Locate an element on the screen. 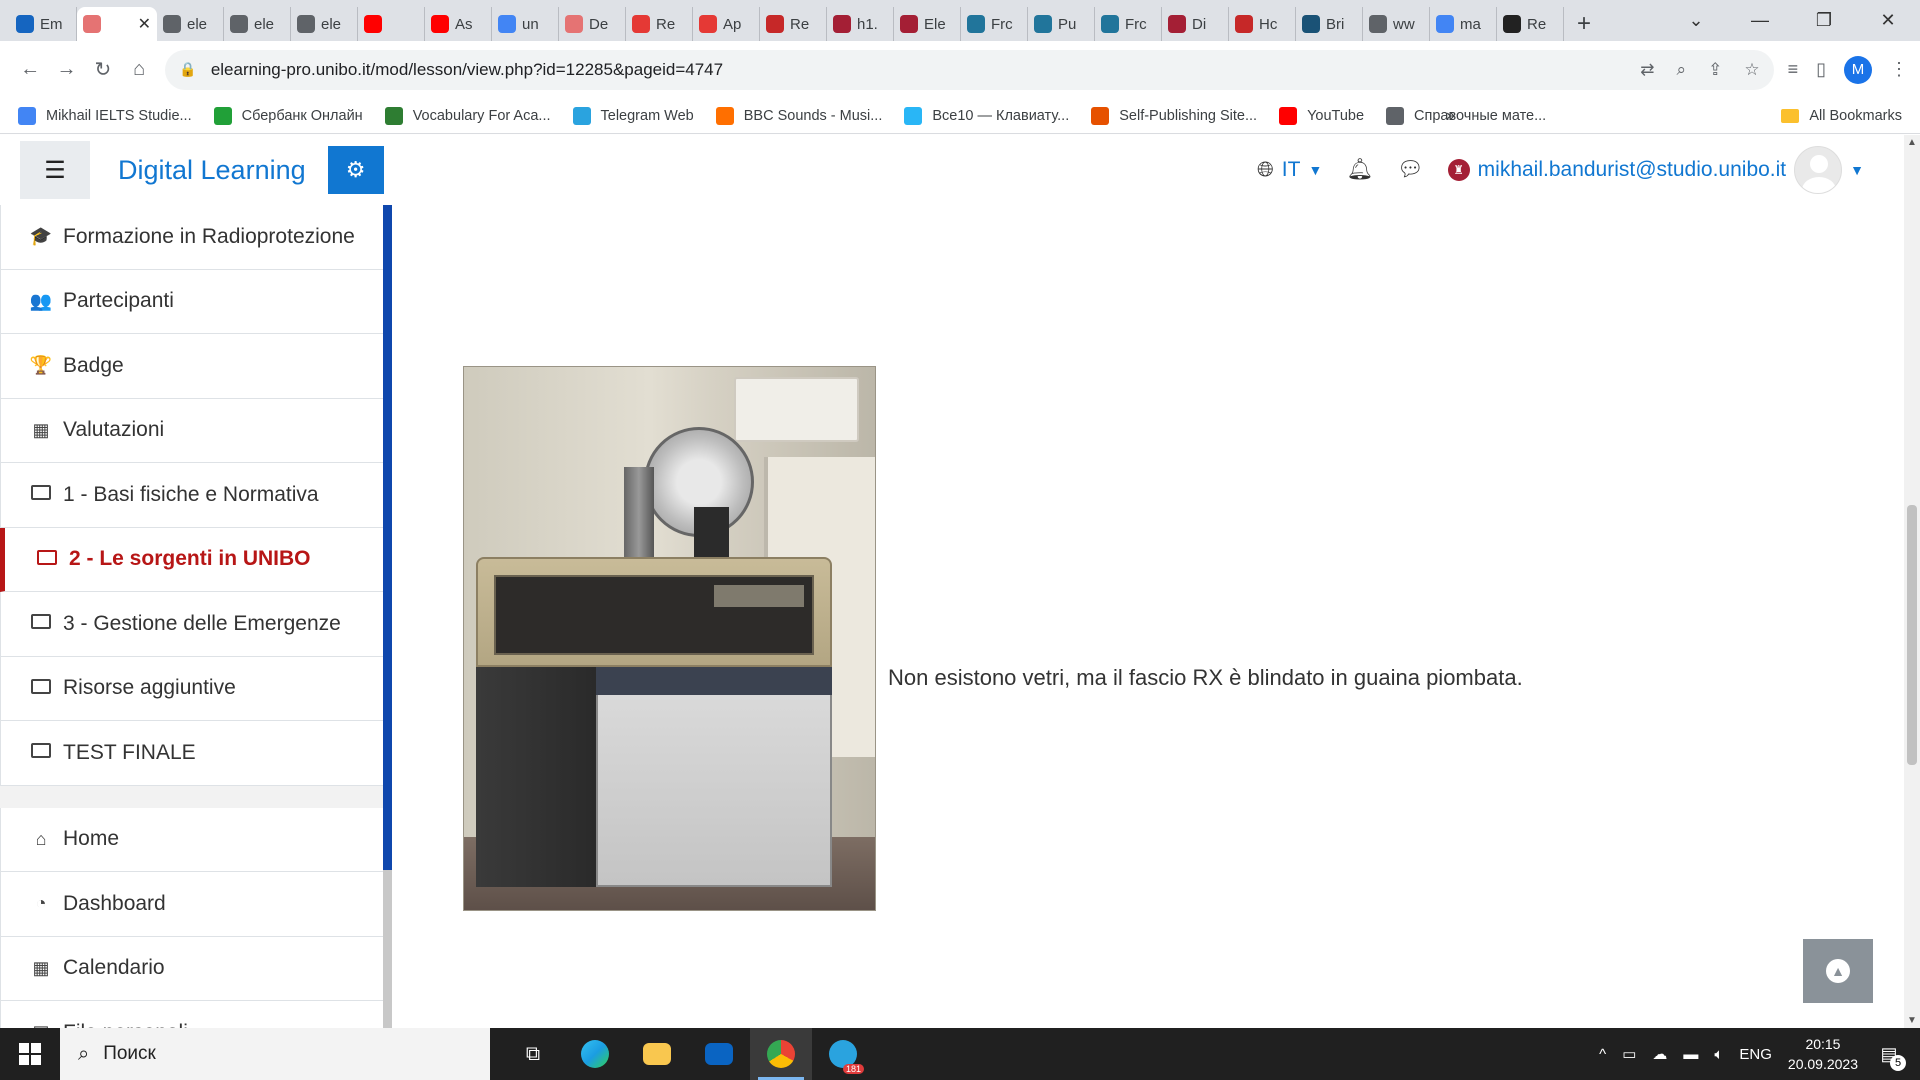 Image resolution: width=1920 pixels, height=1080 pixels. browser-tab: As is located at coordinates (458, 24).